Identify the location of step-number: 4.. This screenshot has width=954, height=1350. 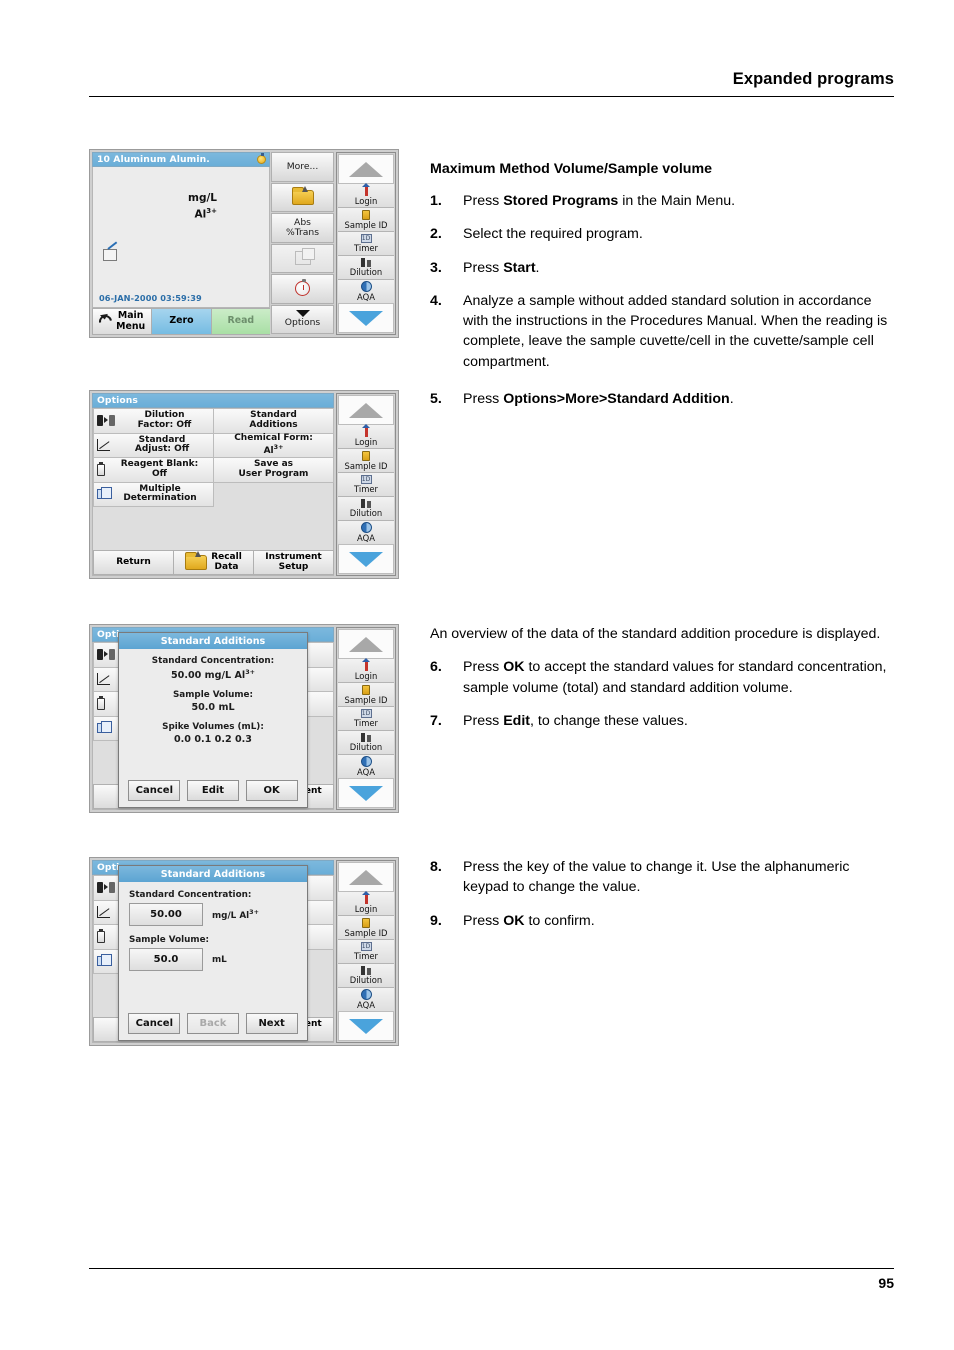
(436, 300).